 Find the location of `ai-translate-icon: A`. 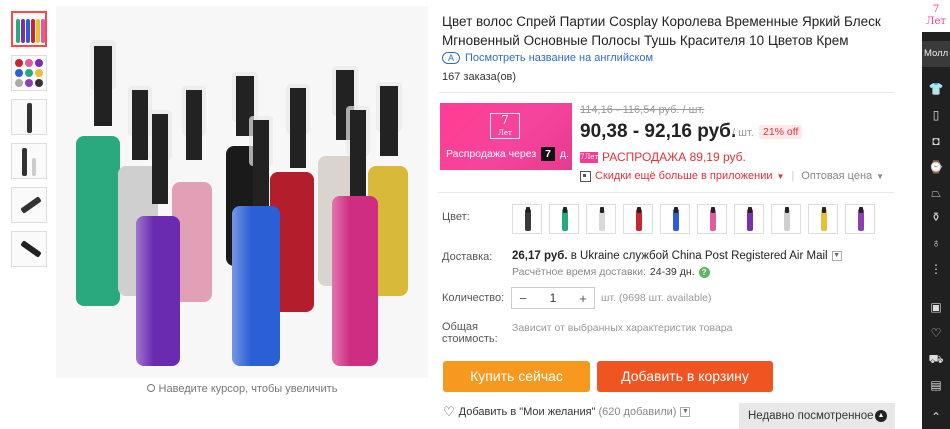

ai-translate-icon: A is located at coordinates (451, 58).